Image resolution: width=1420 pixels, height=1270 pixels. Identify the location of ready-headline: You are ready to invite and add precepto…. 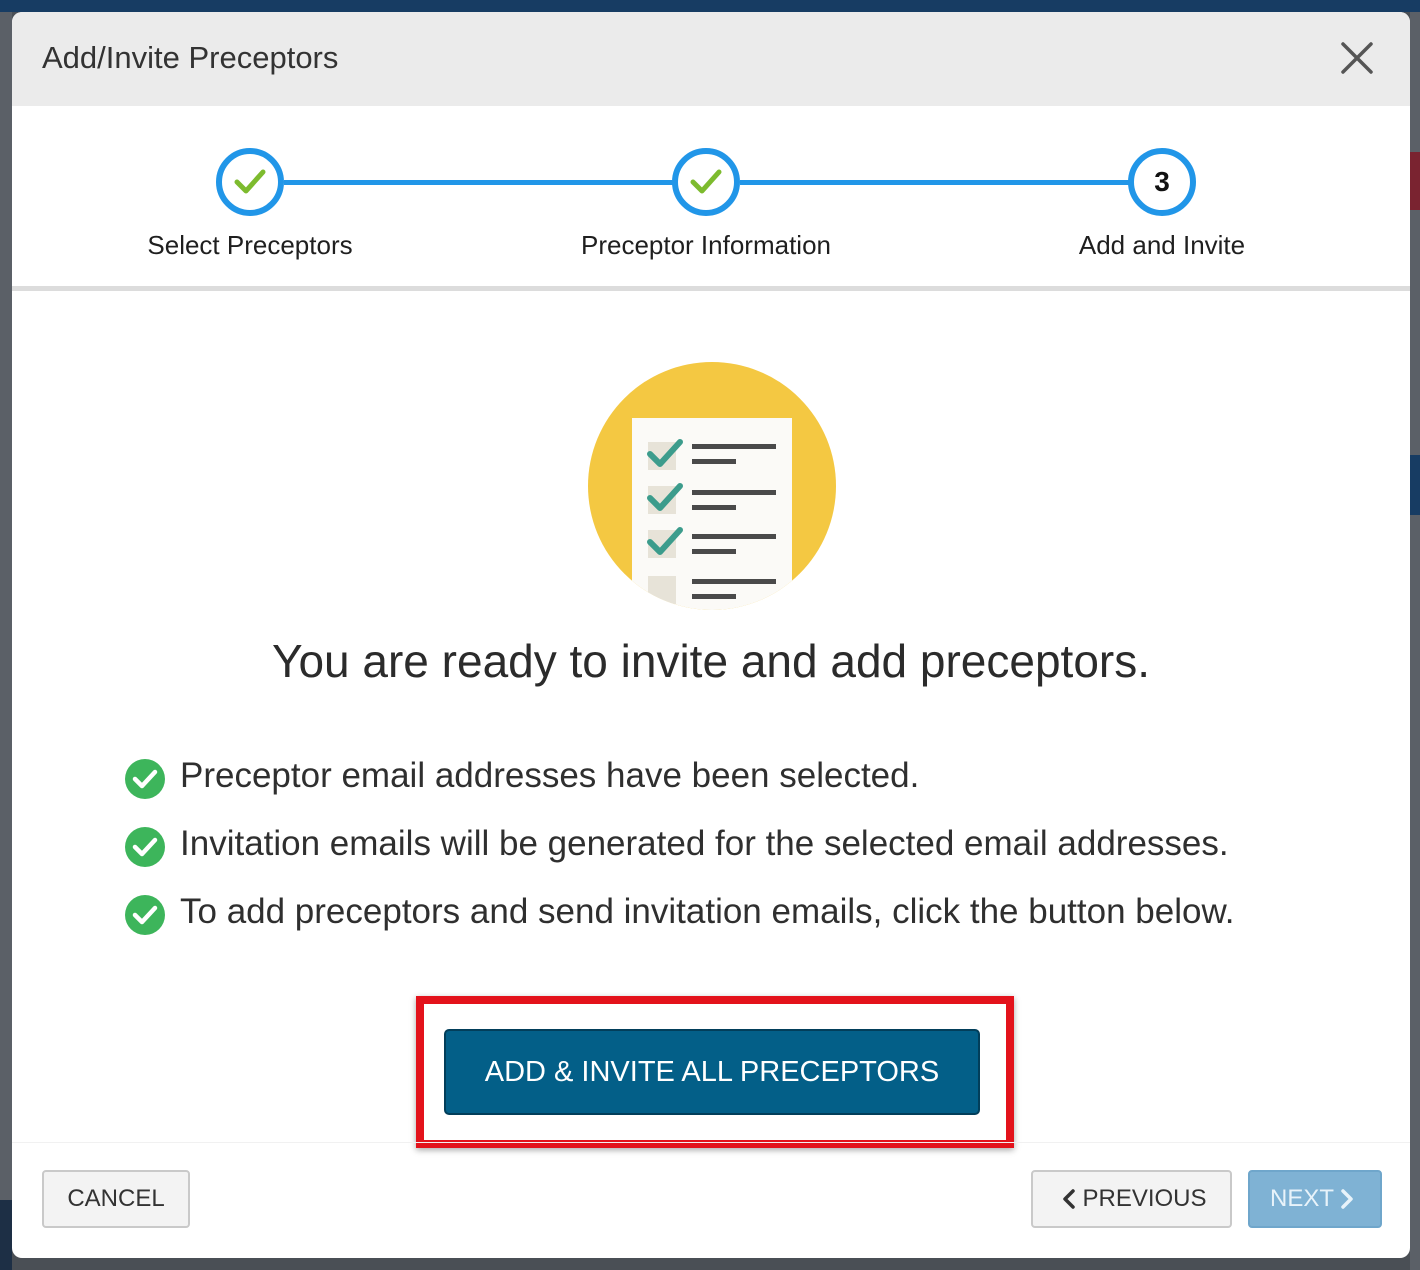
(711, 661).